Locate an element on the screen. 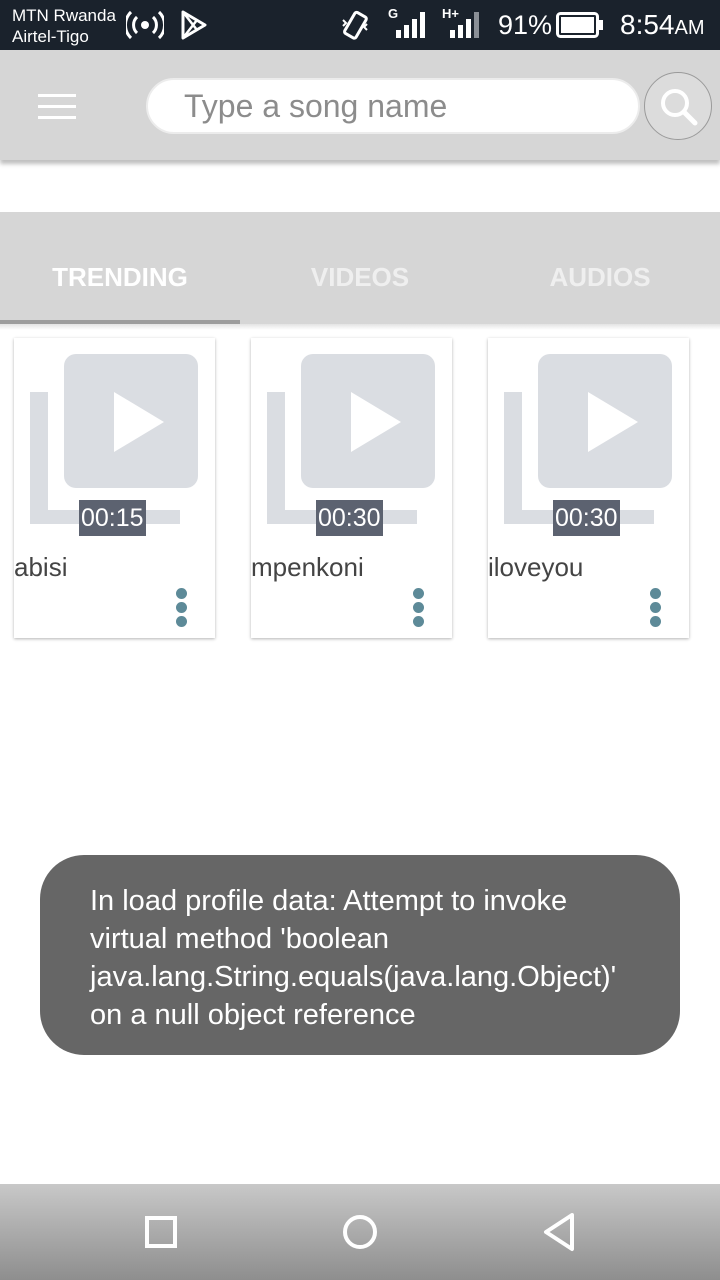 Image resolution: width=720 pixels, height=1280 pixels. song-card: 00:30 iloveyou is located at coordinates (588, 488).